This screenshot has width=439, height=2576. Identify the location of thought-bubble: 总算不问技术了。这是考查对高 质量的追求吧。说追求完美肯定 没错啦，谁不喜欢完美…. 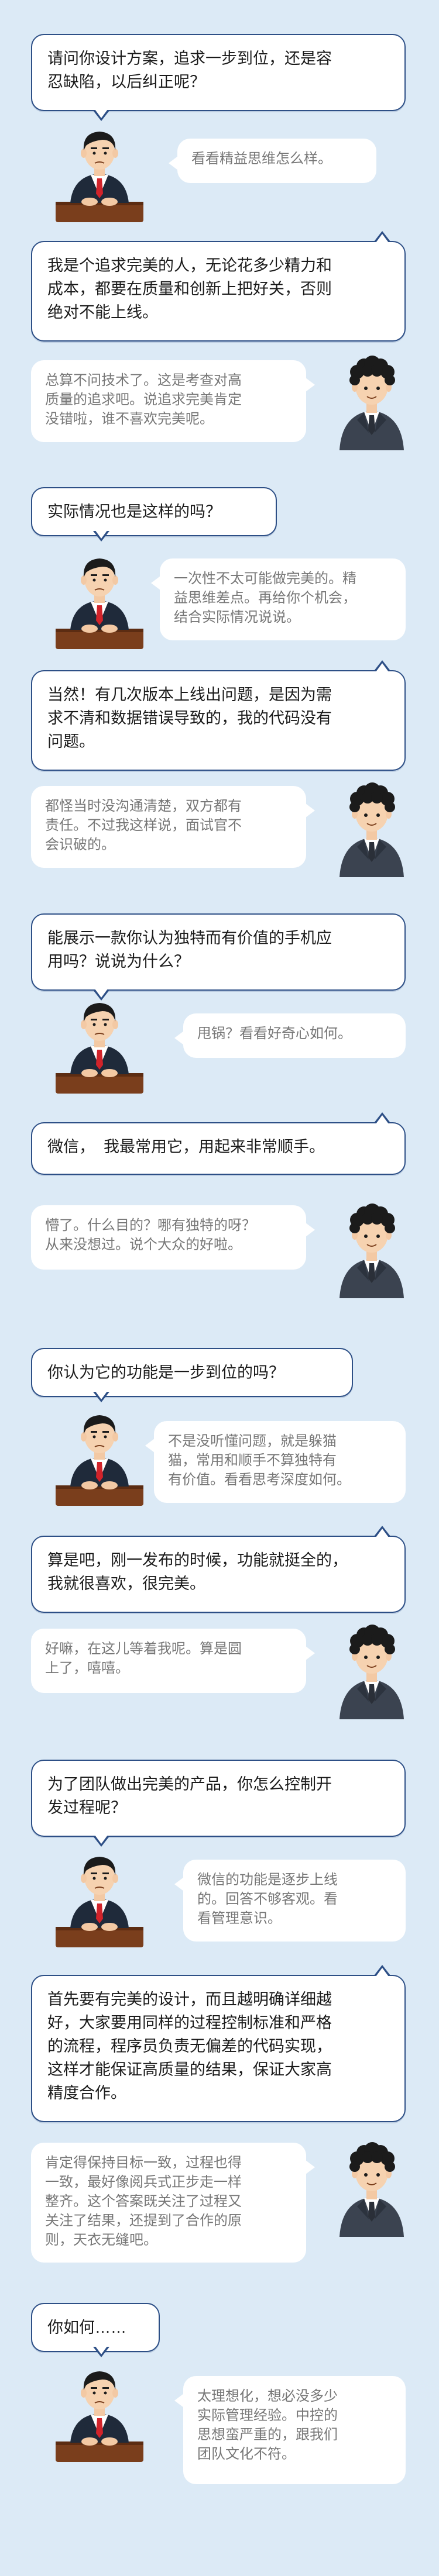
(168, 401).